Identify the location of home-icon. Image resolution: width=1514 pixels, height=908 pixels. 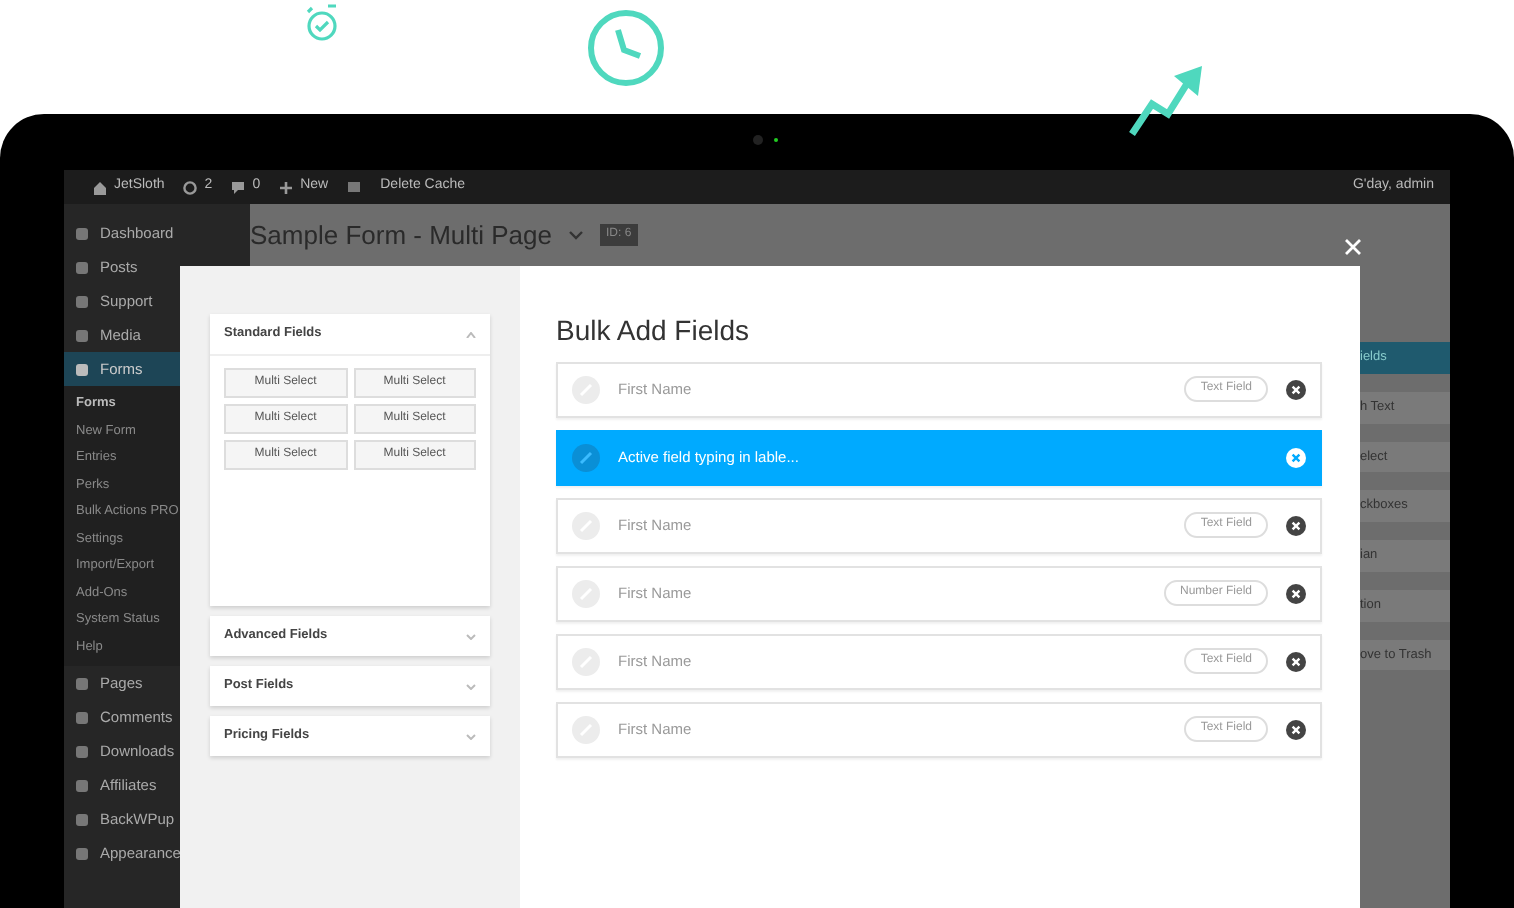
(100, 187).